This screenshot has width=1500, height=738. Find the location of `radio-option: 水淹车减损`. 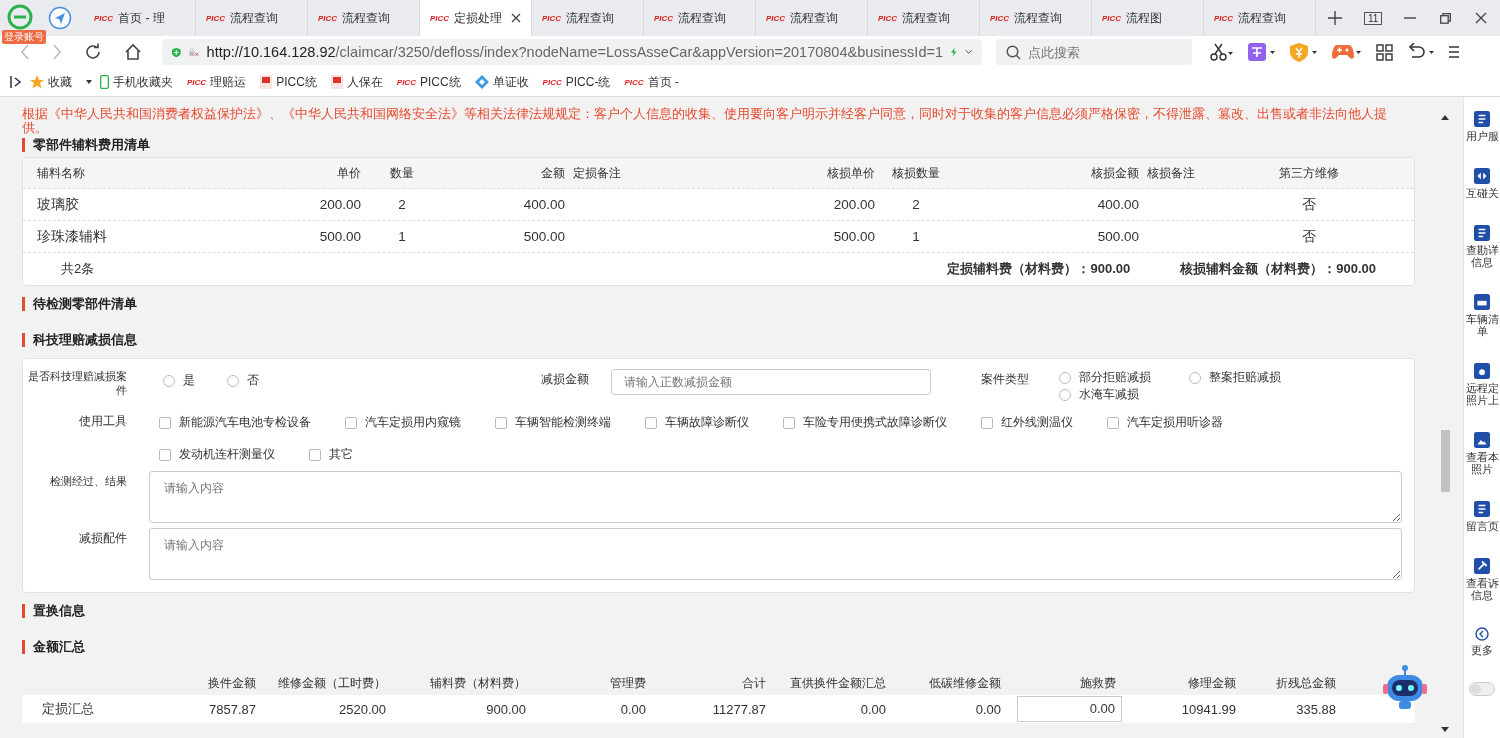

radio-option: 水淹车减损 is located at coordinates (1099, 394).